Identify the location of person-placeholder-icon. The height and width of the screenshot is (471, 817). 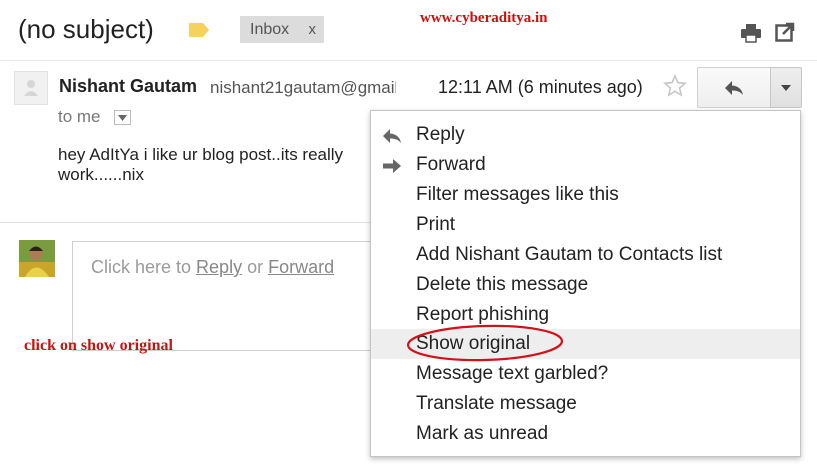
(31, 88).